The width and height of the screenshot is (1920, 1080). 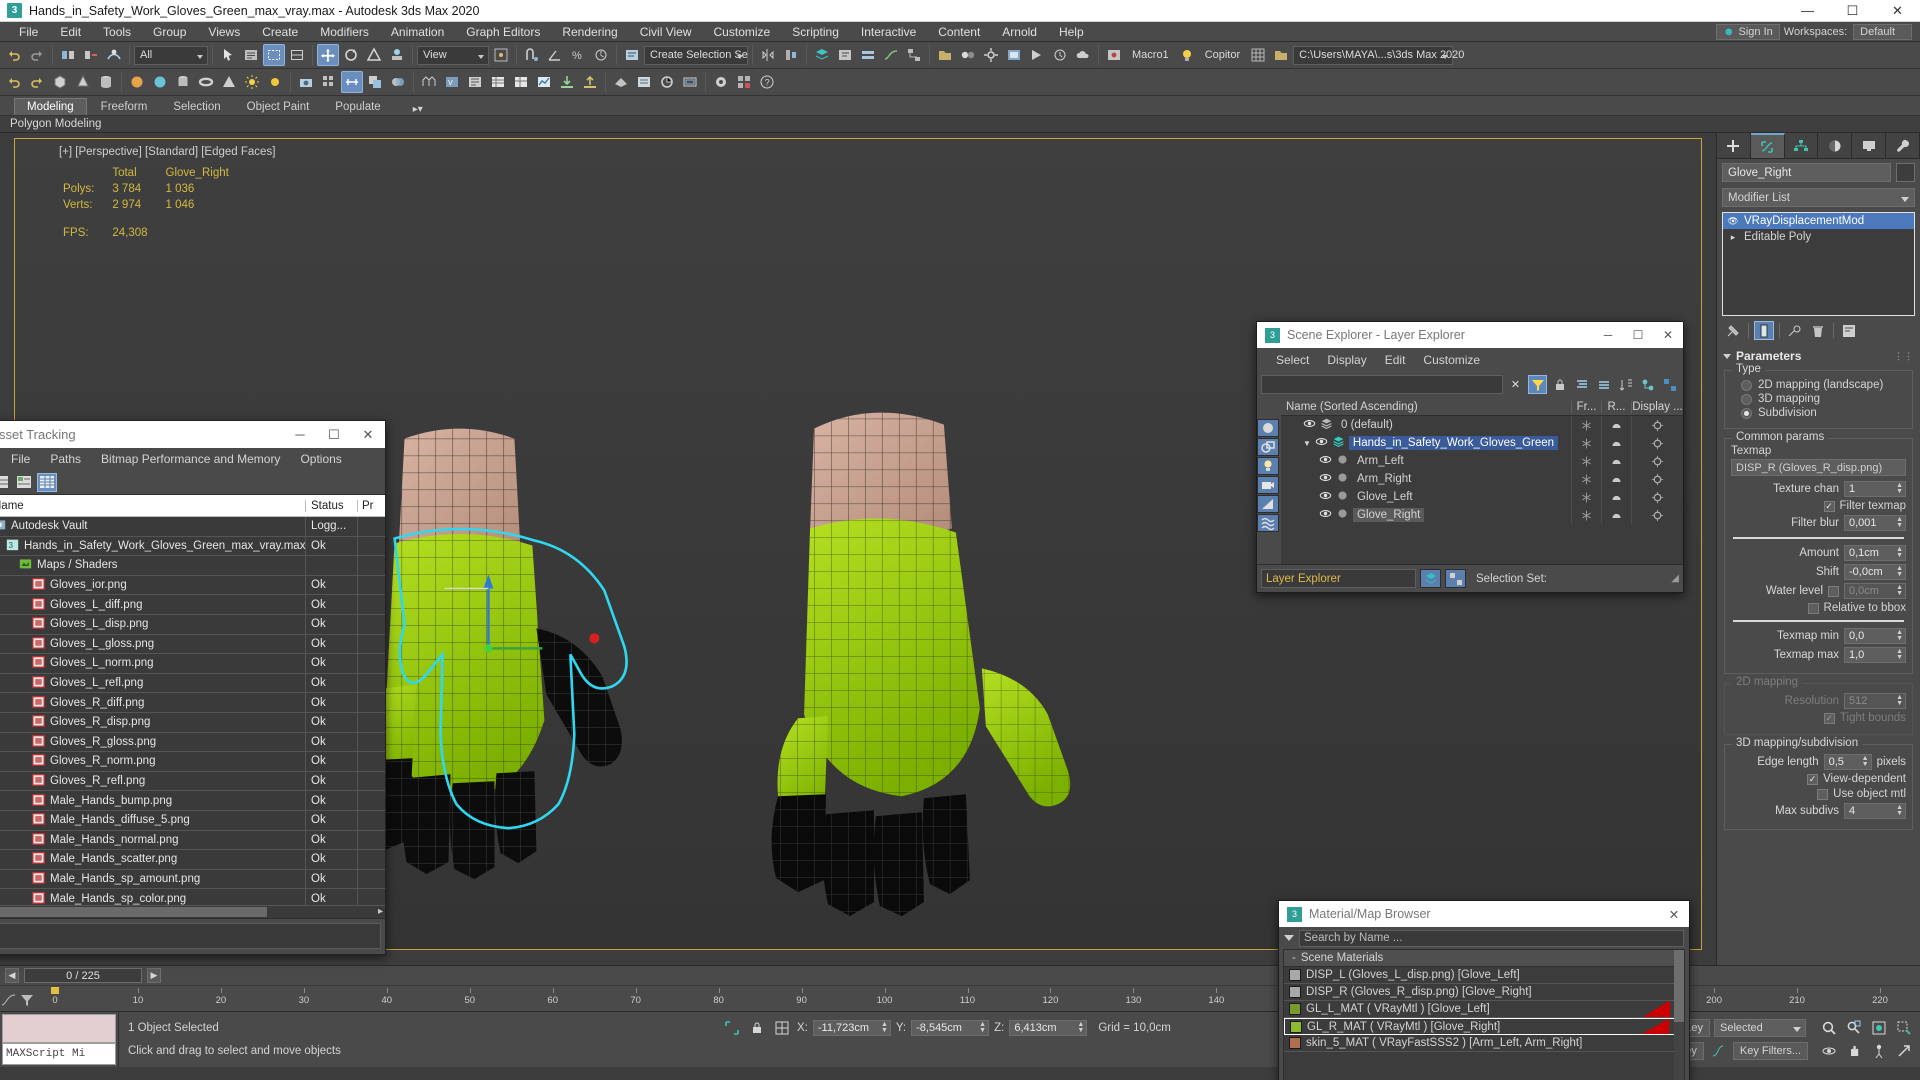 I want to click on expander-icon: ▼, so click(x=1307, y=443).